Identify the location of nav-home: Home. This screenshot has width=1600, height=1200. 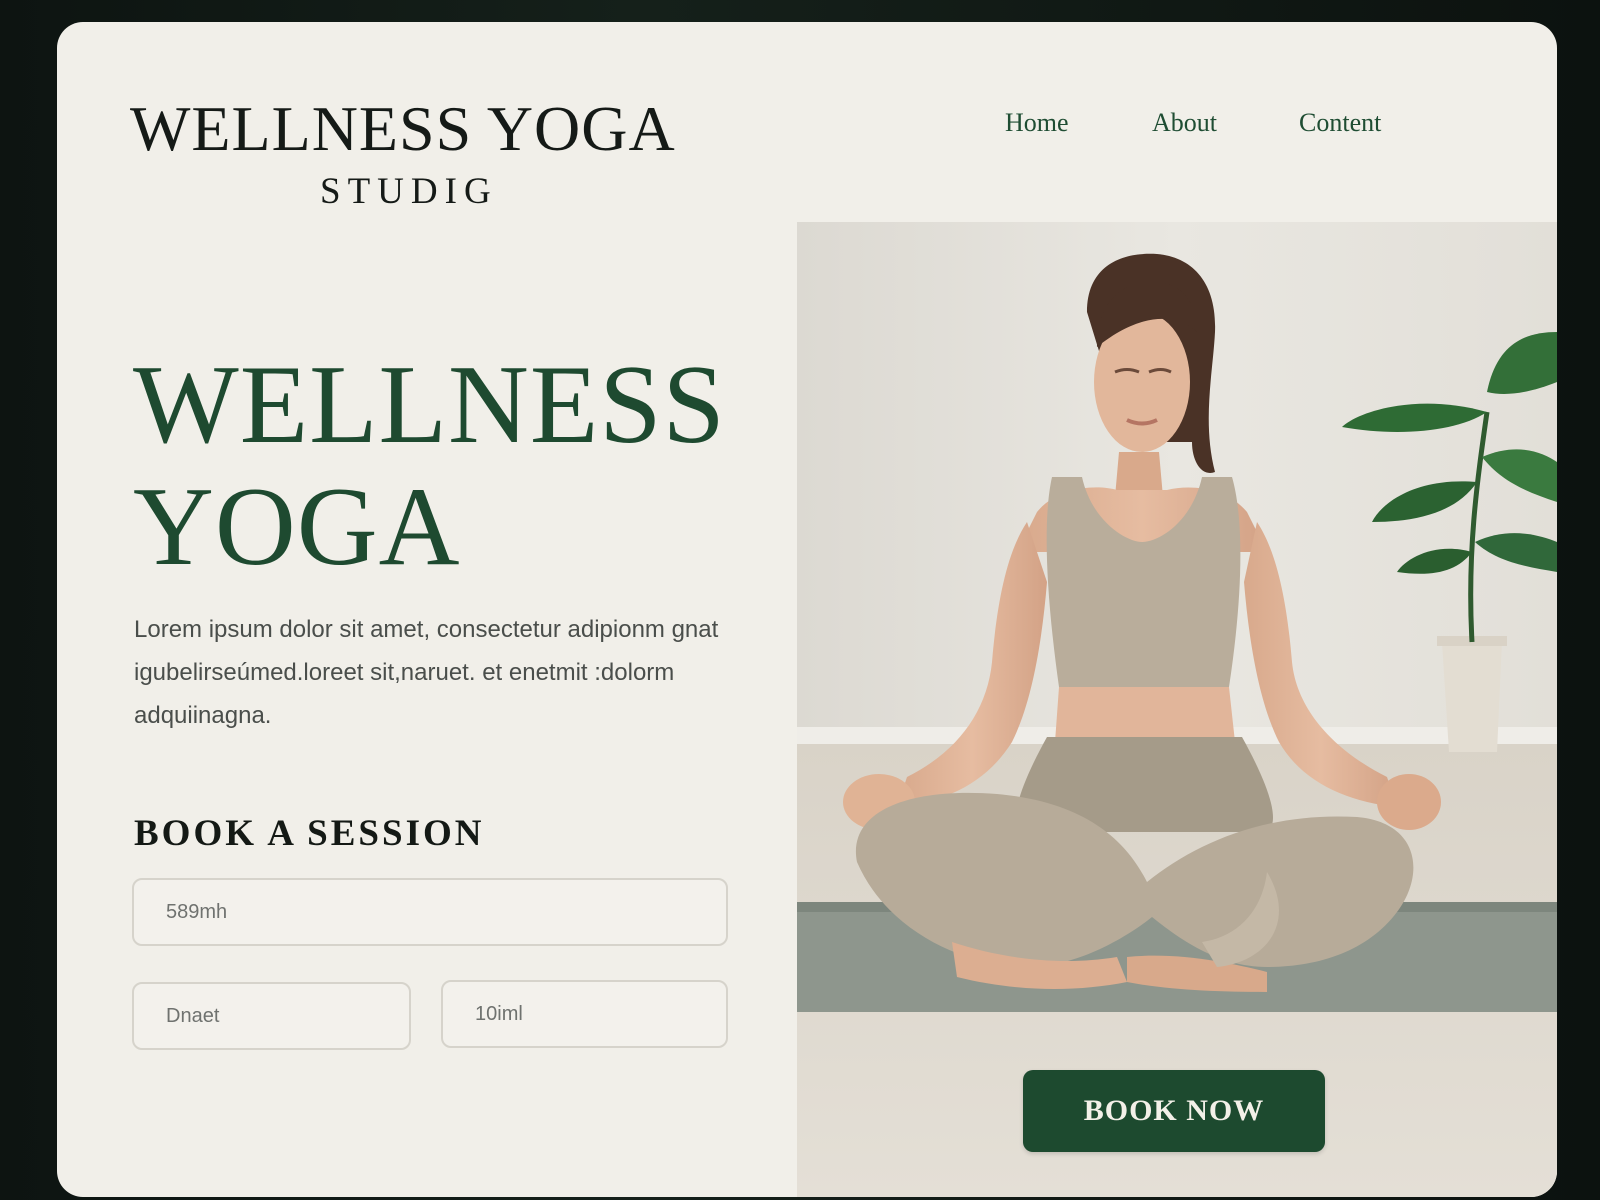
(1037, 123).